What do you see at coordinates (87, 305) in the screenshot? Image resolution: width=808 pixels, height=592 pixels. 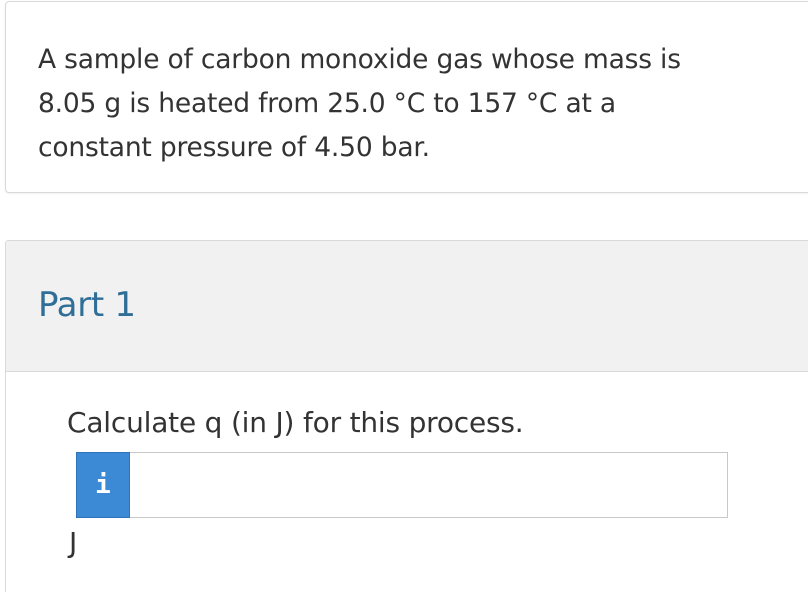 I see `part-title: Part 1` at bounding box center [87, 305].